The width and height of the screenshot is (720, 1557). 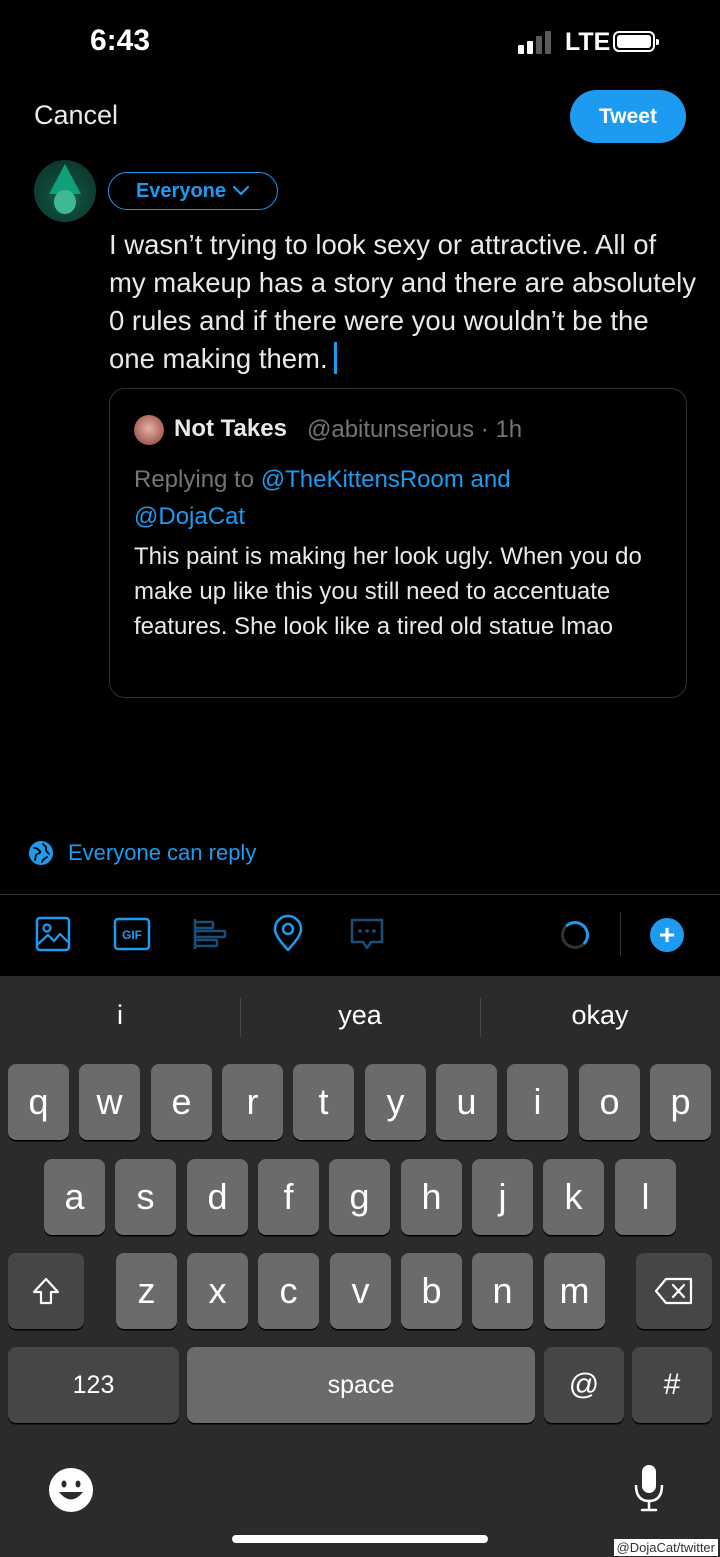 I want to click on battery-icon, so click(x=636, y=41).